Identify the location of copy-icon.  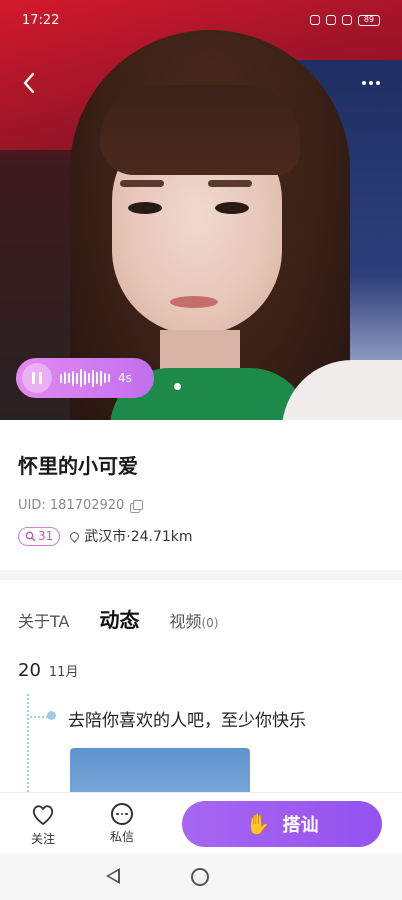
(137, 506).